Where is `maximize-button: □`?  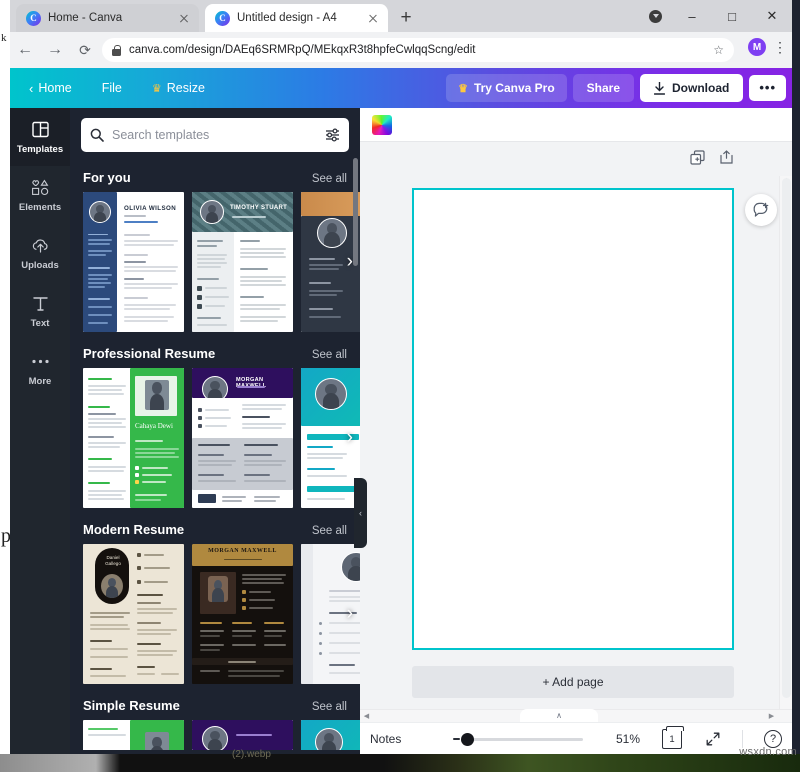 maximize-button: □ is located at coordinates (732, 16).